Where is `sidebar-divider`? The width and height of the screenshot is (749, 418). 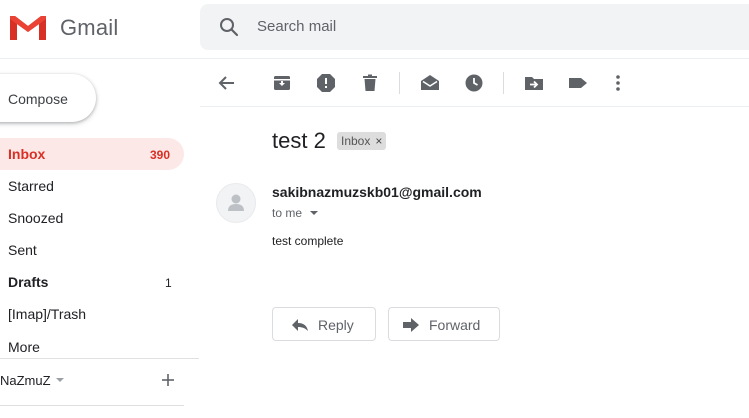 sidebar-divider is located at coordinates (99, 358).